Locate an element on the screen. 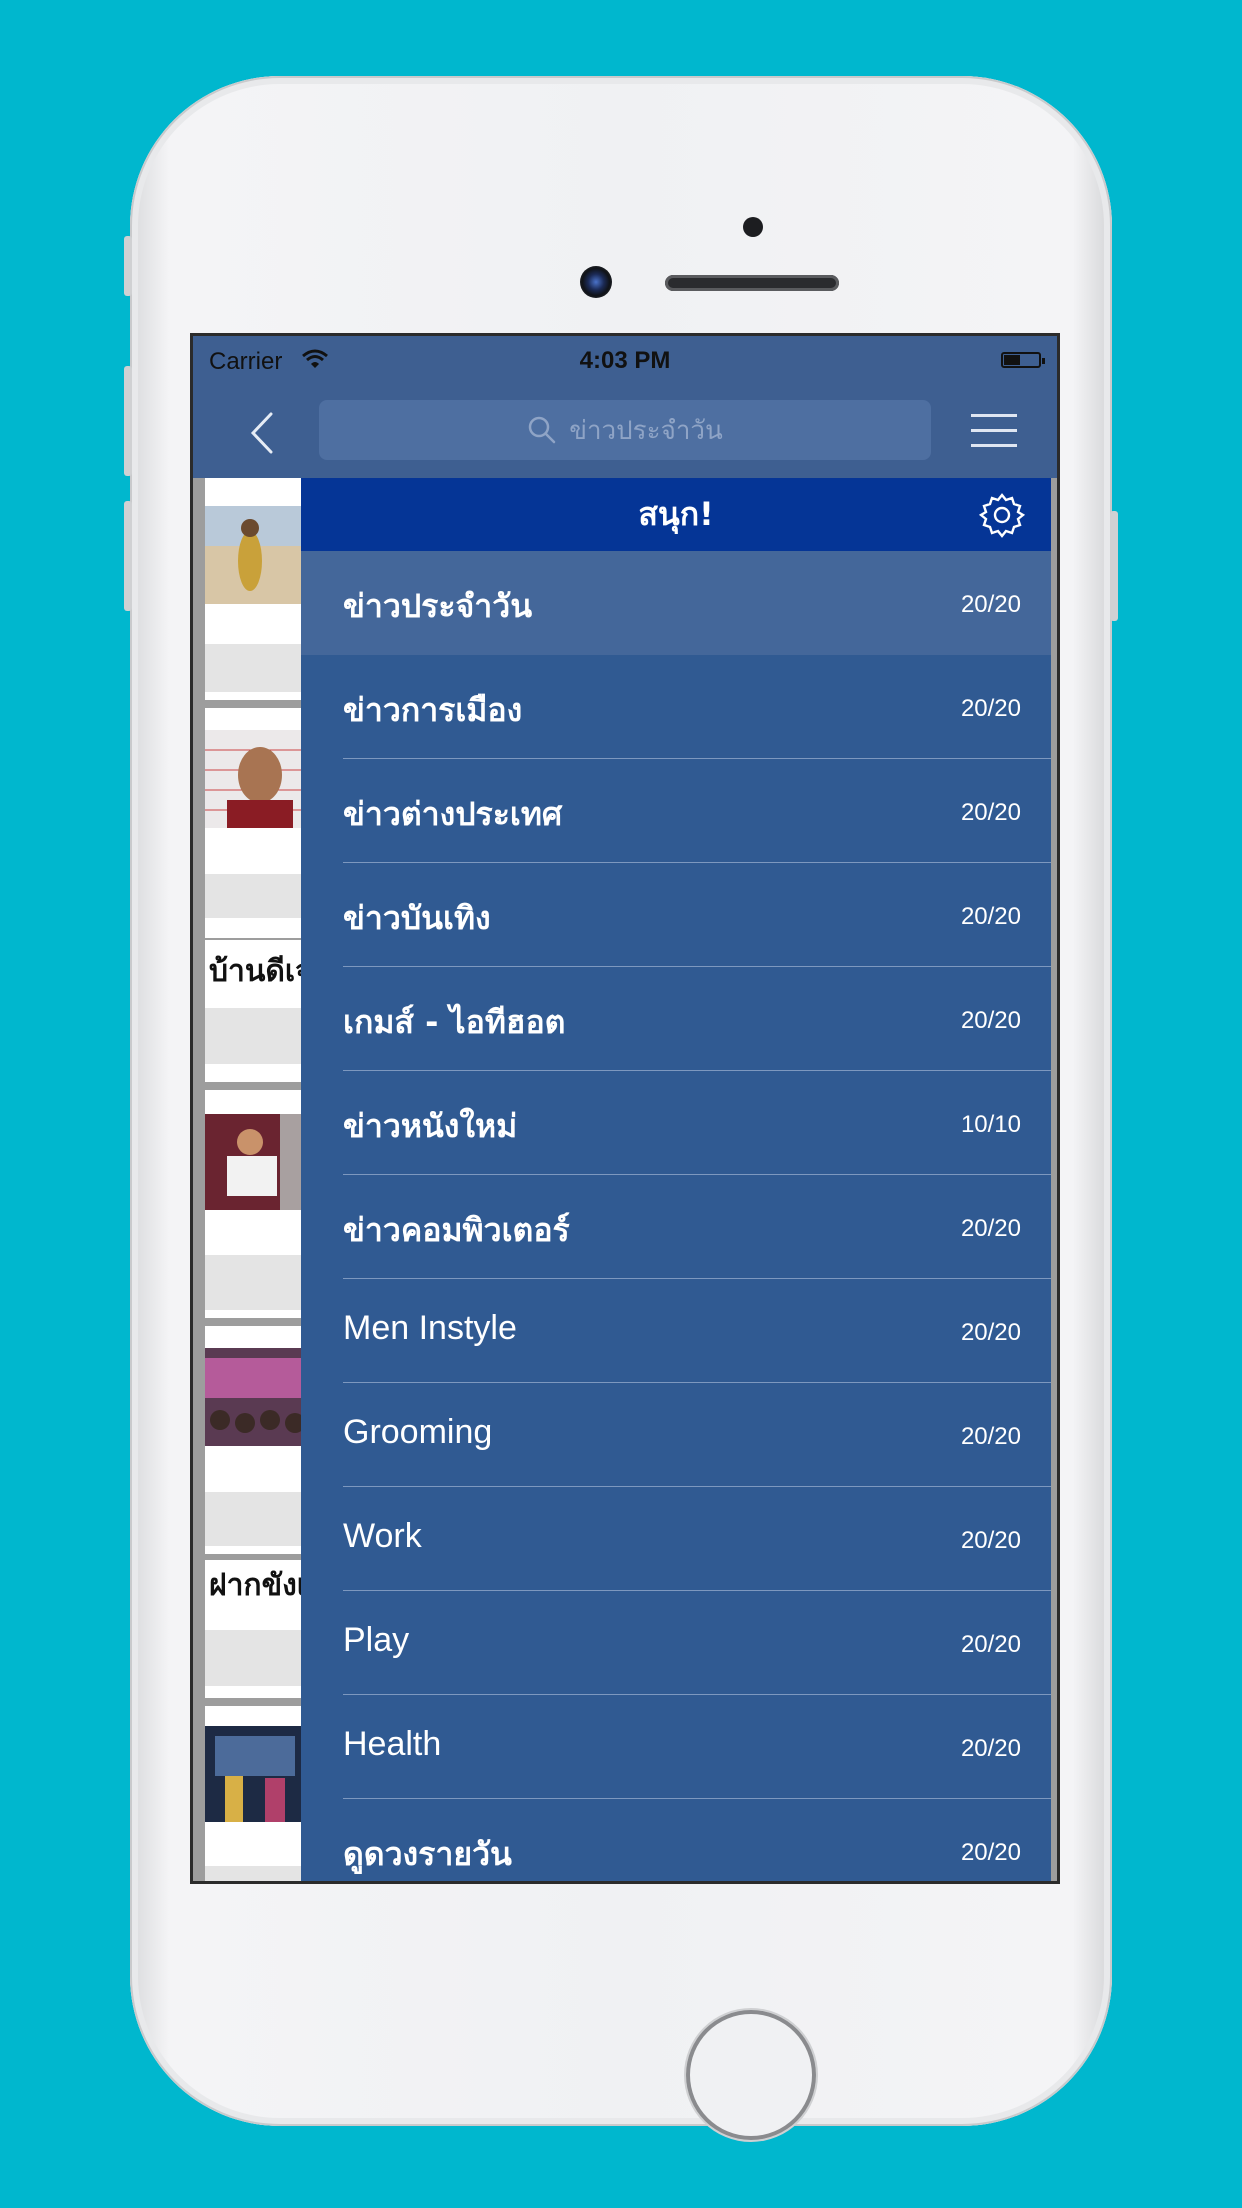 The image size is (1242, 2208). power-button is located at coordinates (1114, 566).